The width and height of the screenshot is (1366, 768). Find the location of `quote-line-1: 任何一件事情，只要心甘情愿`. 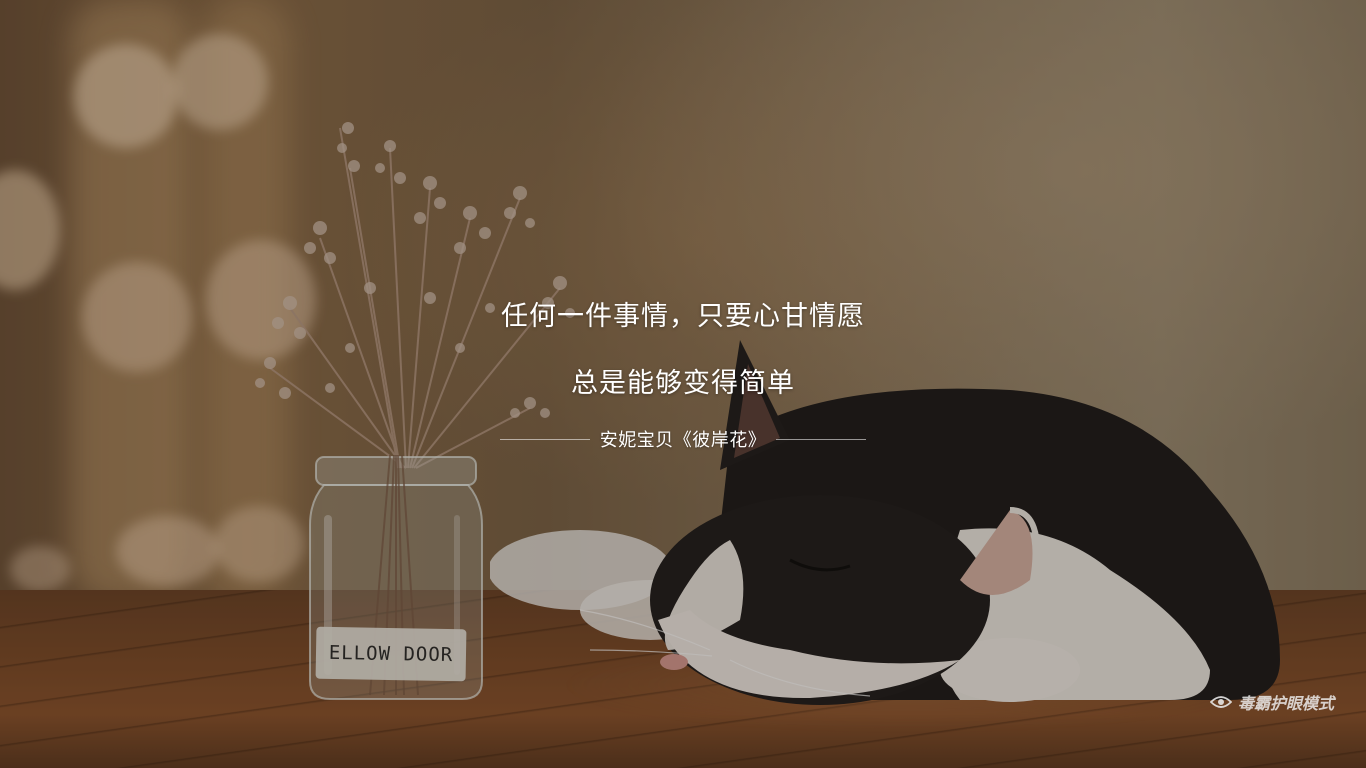

quote-line-1: 任何一件事情，只要心甘情愿 is located at coordinates (683, 316).